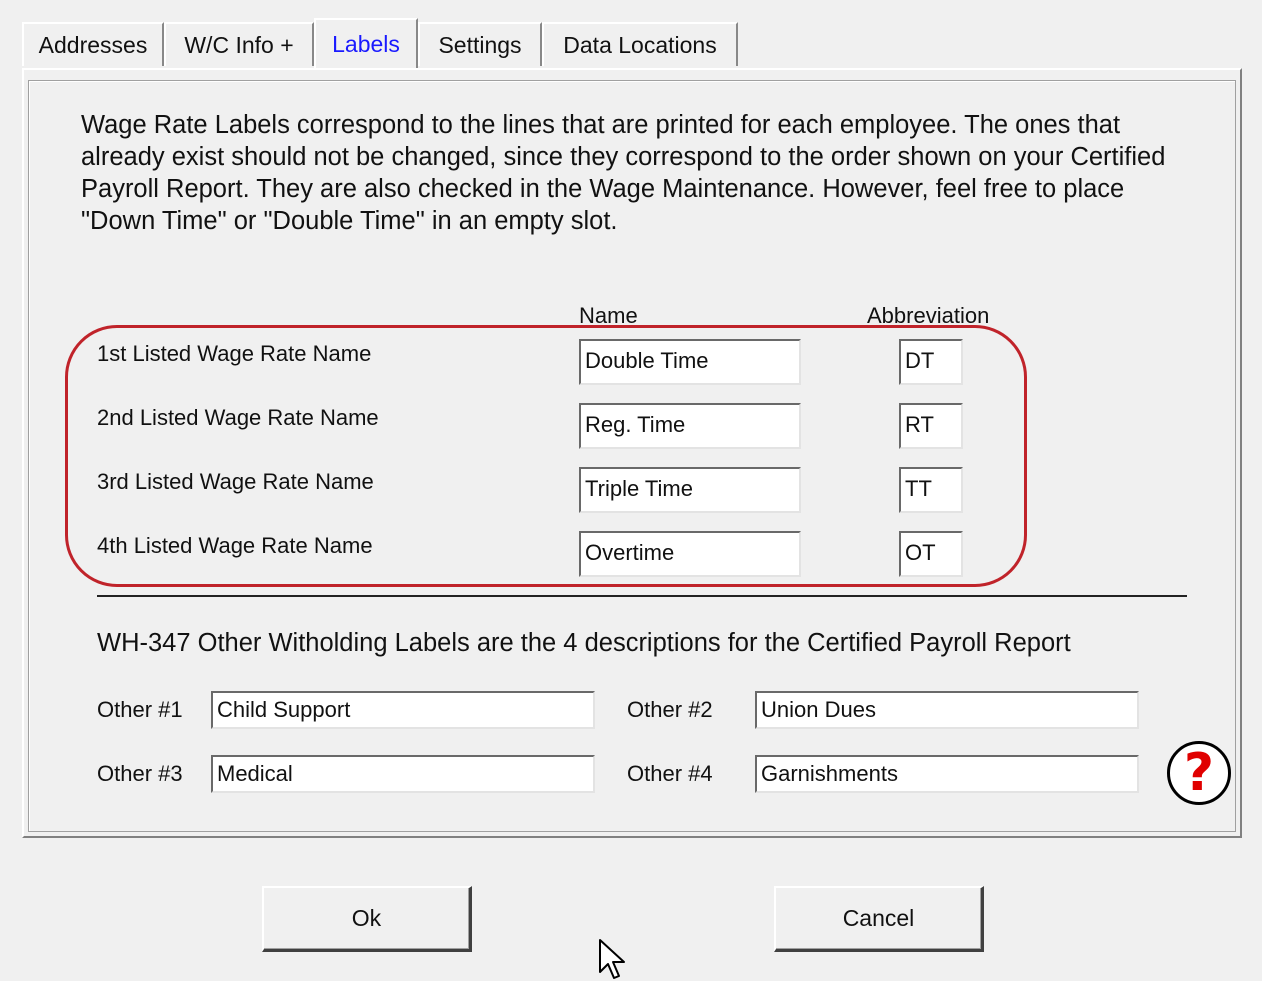  Describe the element at coordinates (931, 490) in the screenshot. I see `wage-rate-3-abbr-input: TT` at that location.